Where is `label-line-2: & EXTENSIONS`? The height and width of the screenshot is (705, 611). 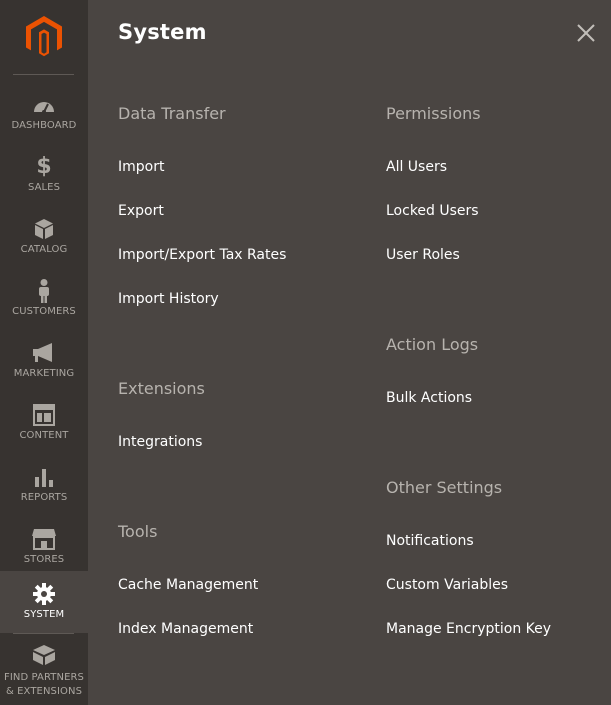
label-line-2: & EXTENSIONS is located at coordinates (44, 691).